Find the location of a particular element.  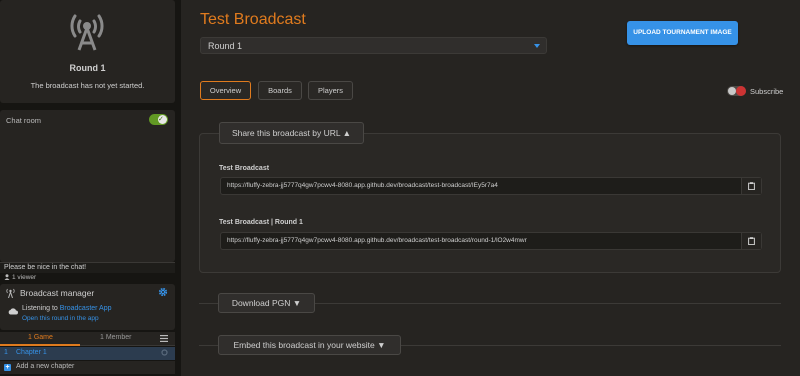

hamburger-menu-icon is located at coordinates (164, 338).